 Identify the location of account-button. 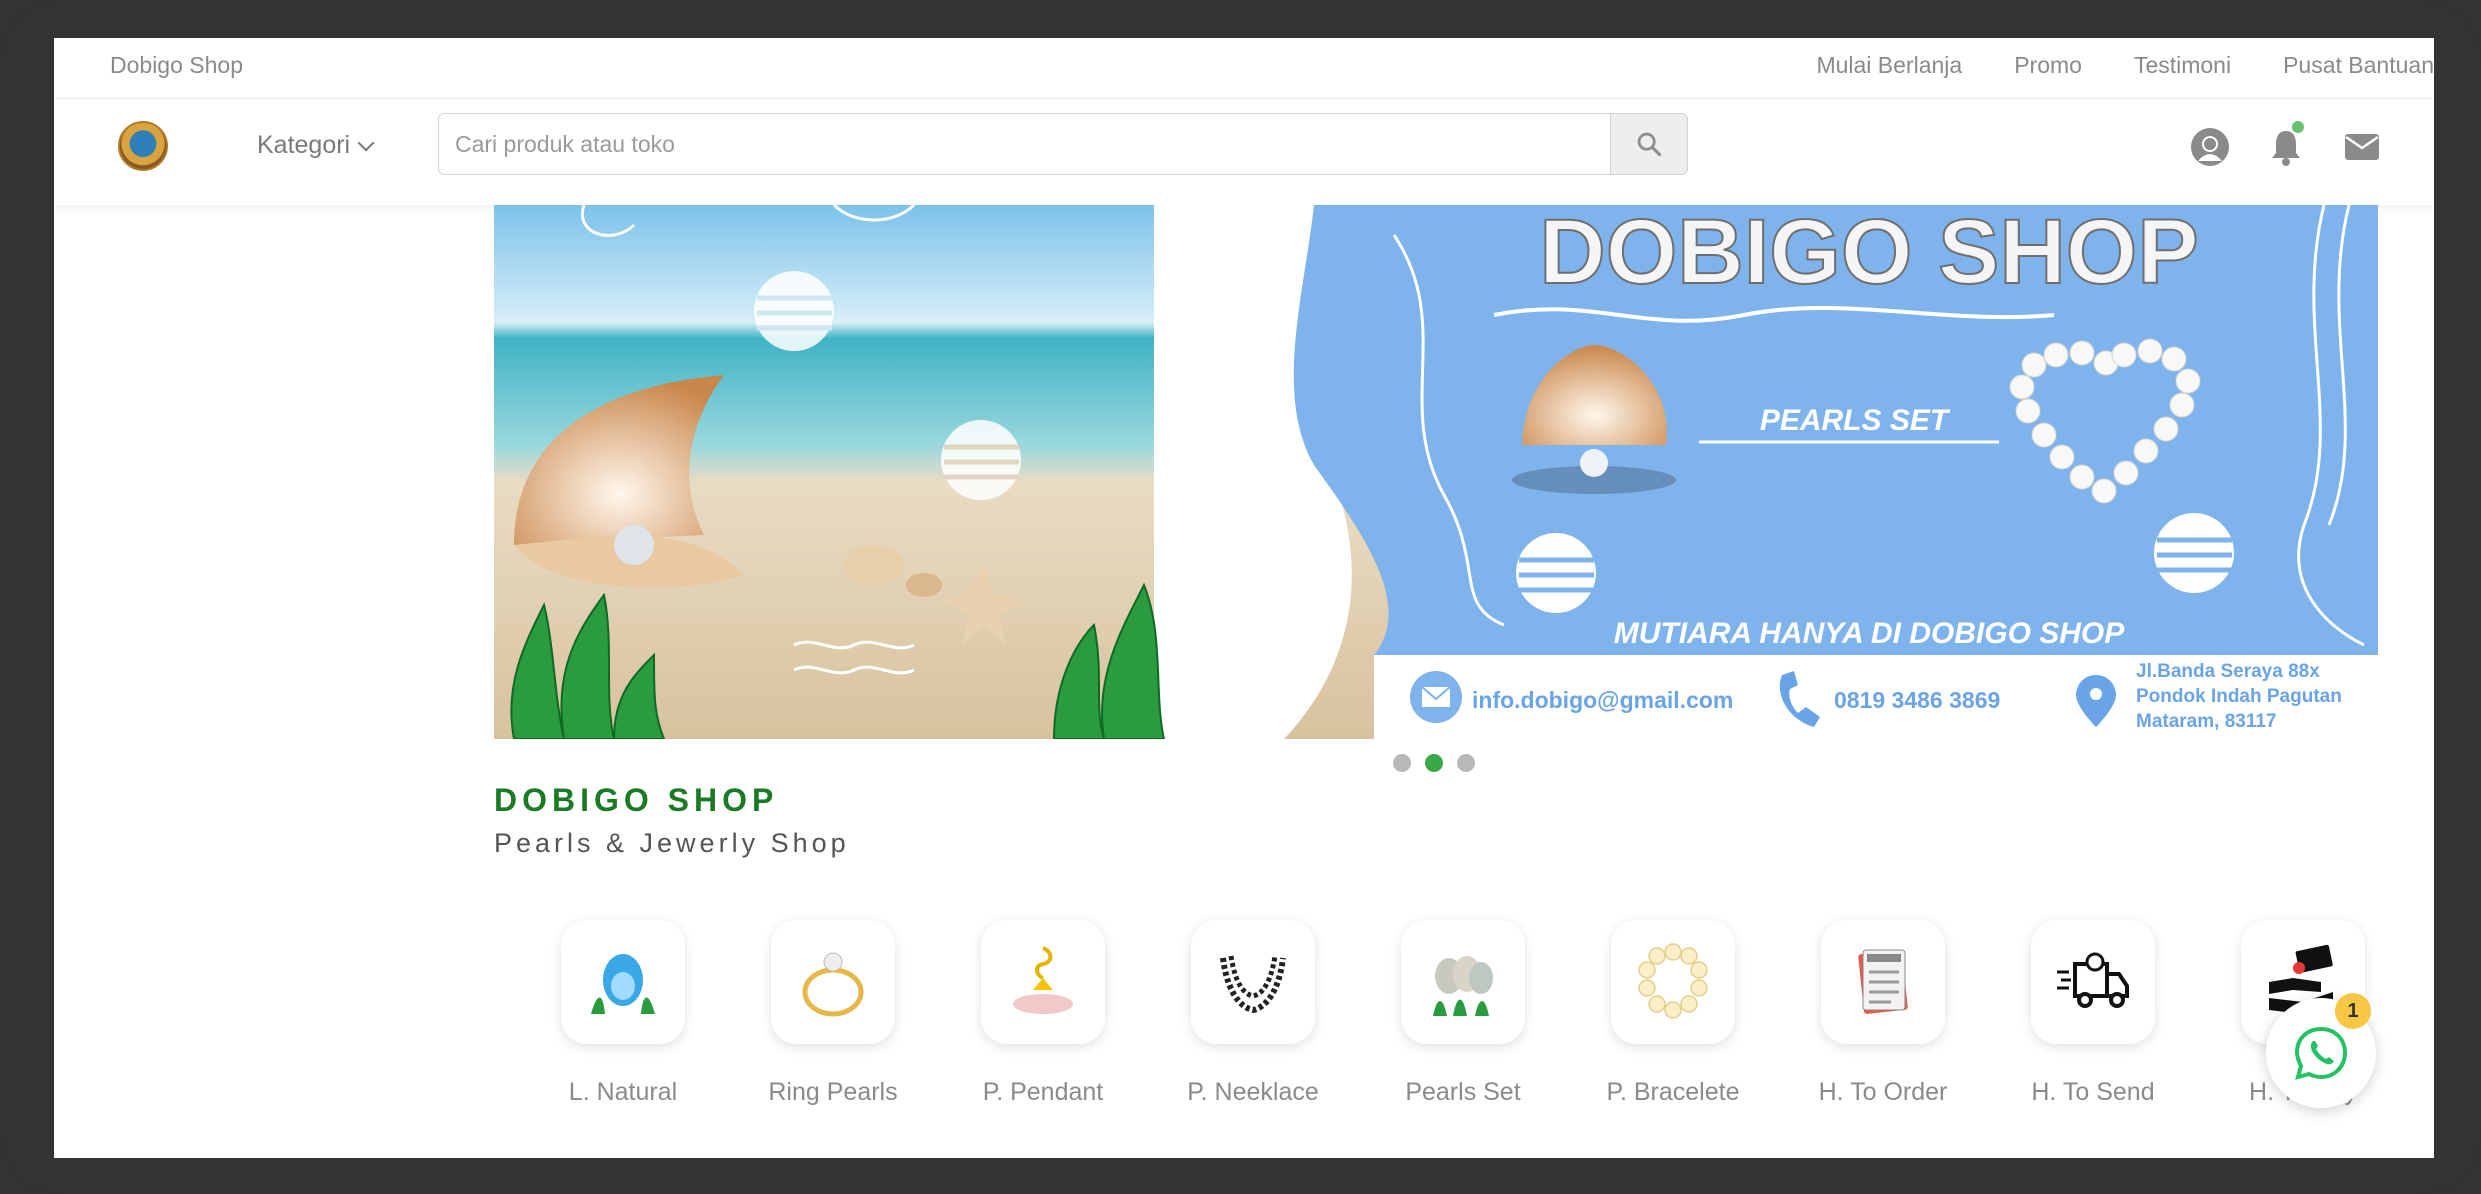
(2210, 147).